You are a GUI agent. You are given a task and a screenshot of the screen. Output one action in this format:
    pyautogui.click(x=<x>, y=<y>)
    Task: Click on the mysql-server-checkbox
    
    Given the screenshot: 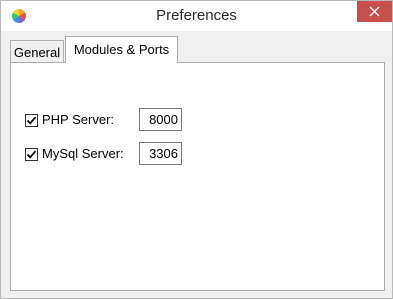 What is the action you would take?
    pyautogui.click(x=31, y=154)
    